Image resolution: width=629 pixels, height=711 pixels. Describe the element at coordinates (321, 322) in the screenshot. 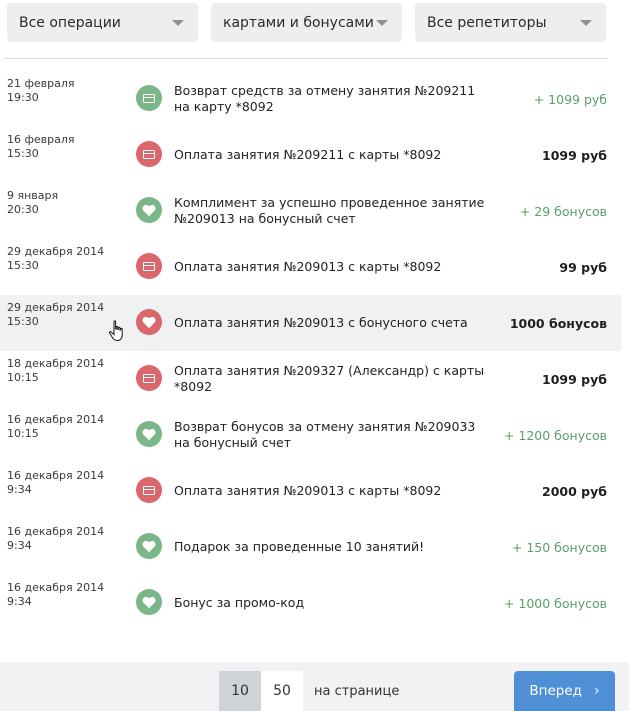

I see `transaction-description: Оплата занятия №209013 с бонусного счета` at that location.